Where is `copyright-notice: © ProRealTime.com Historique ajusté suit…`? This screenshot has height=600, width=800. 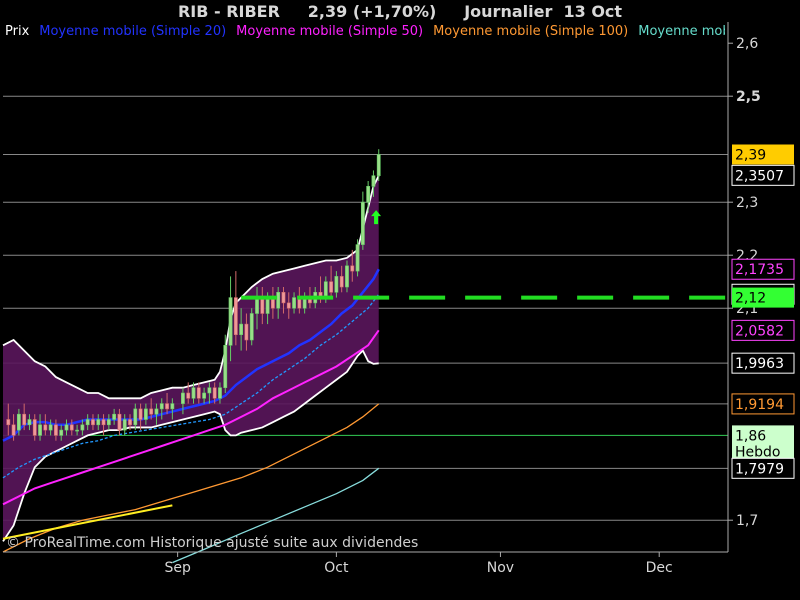
copyright-notice: © ProRealTime.com Historique ajusté suit… is located at coordinates (212, 543).